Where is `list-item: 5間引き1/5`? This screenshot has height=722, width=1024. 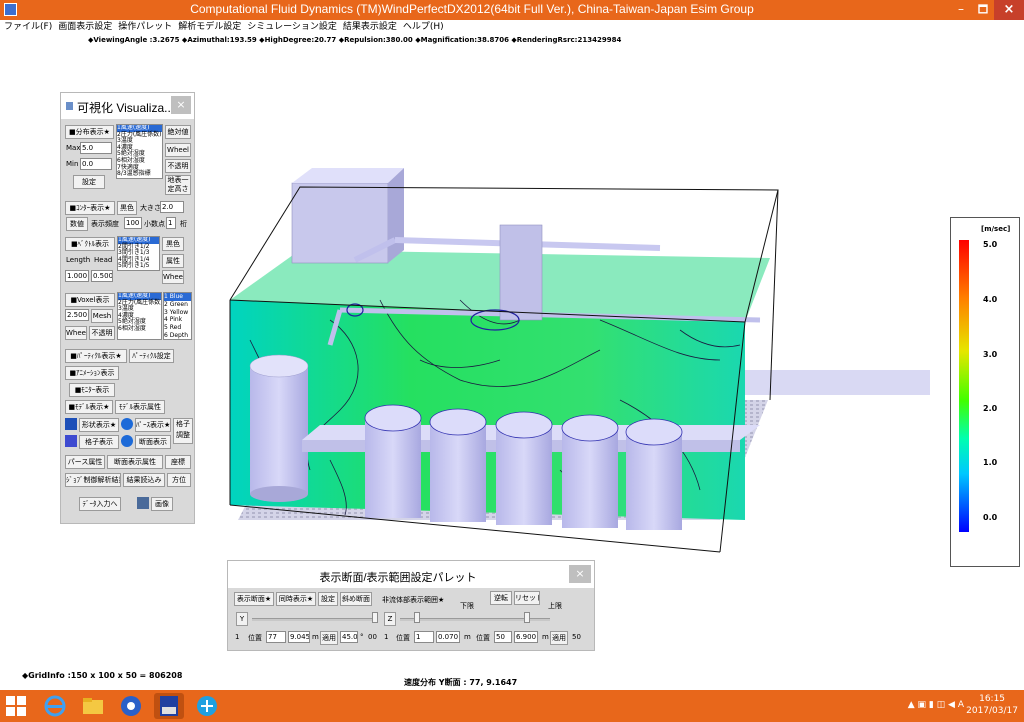
list-item: 5間引き1/5 is located at coordinates (138, 266).